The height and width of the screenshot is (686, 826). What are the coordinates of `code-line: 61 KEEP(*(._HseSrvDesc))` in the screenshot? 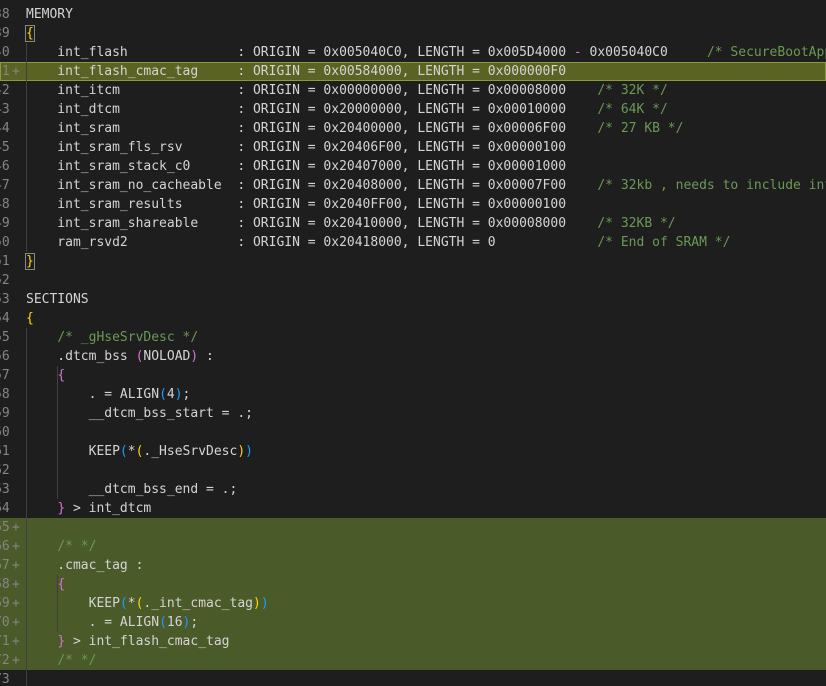 It's located at (413, 451).